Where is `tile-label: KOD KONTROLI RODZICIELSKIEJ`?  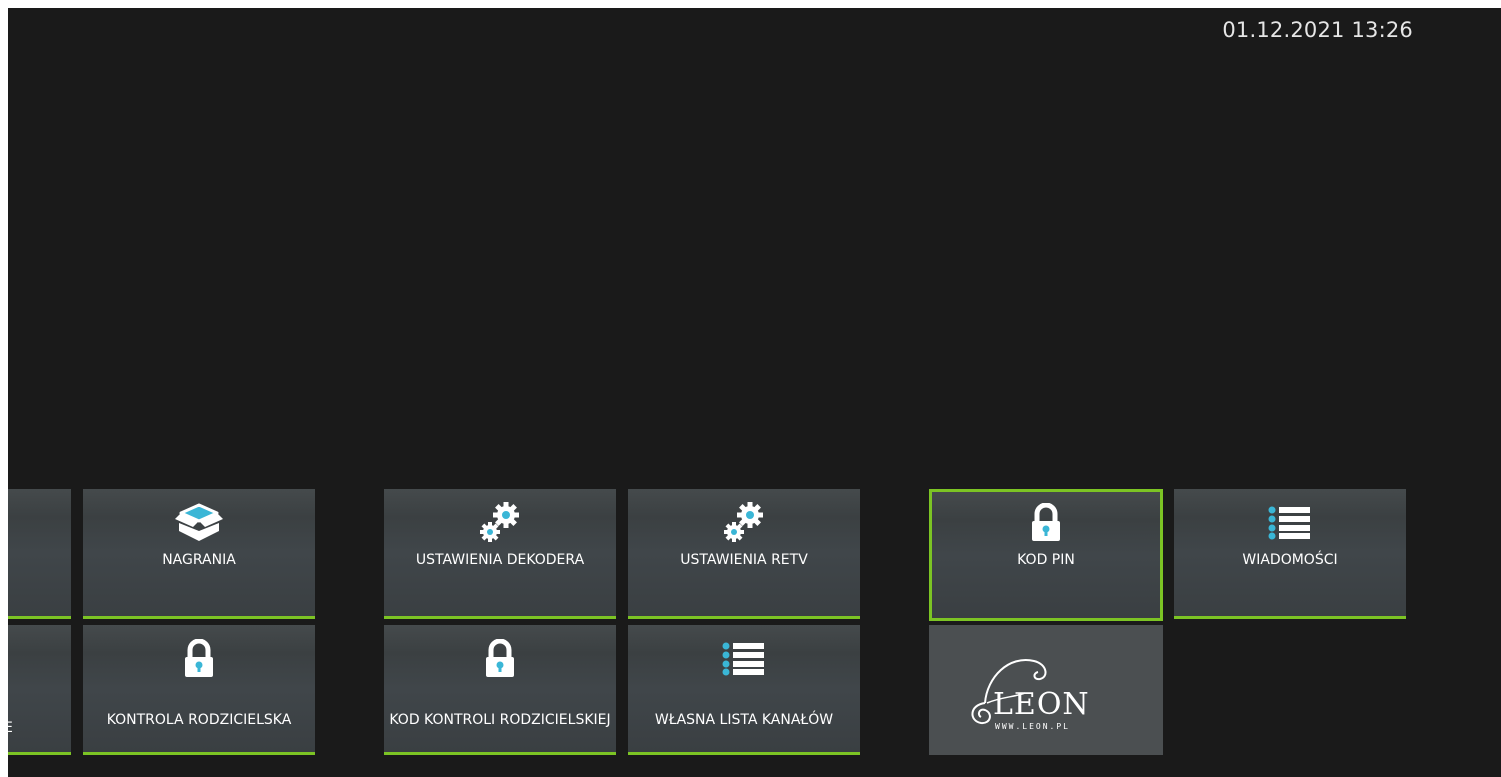 tile-label: KOD KONTROLI RODZICIELSKIEJ is located at coordinates (500, 720).